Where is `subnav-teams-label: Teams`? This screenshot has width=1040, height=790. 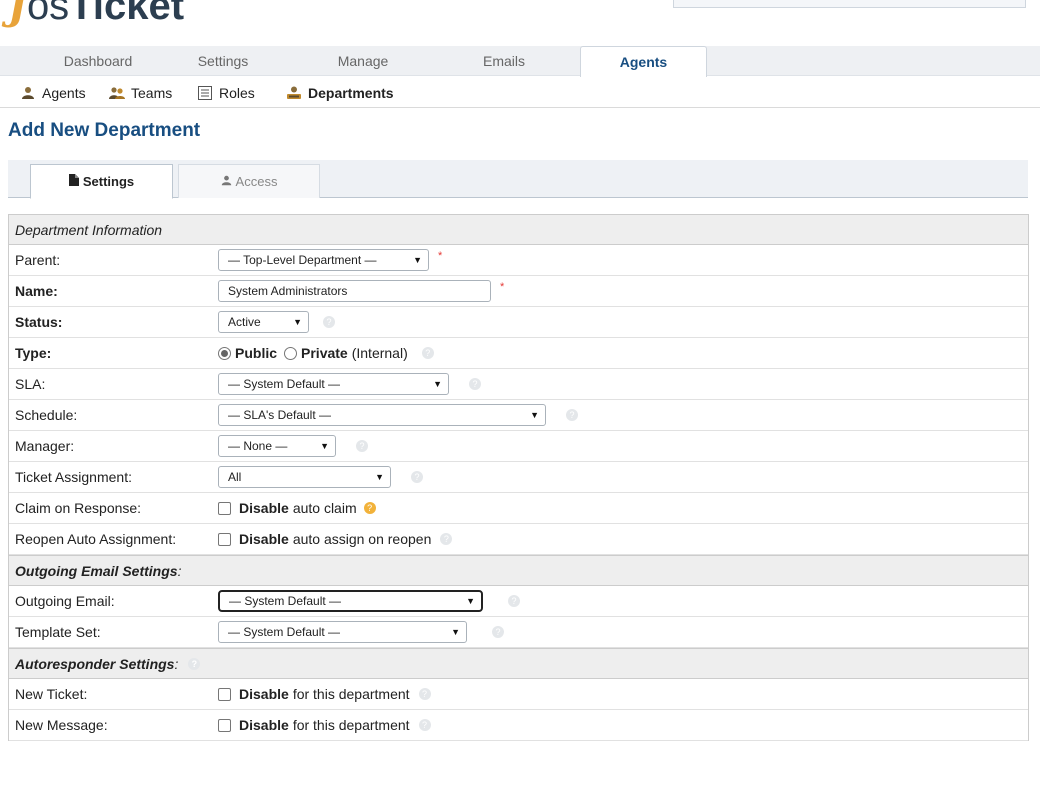 subnav-teams-label: Teams is located at coordinates (152, 93).